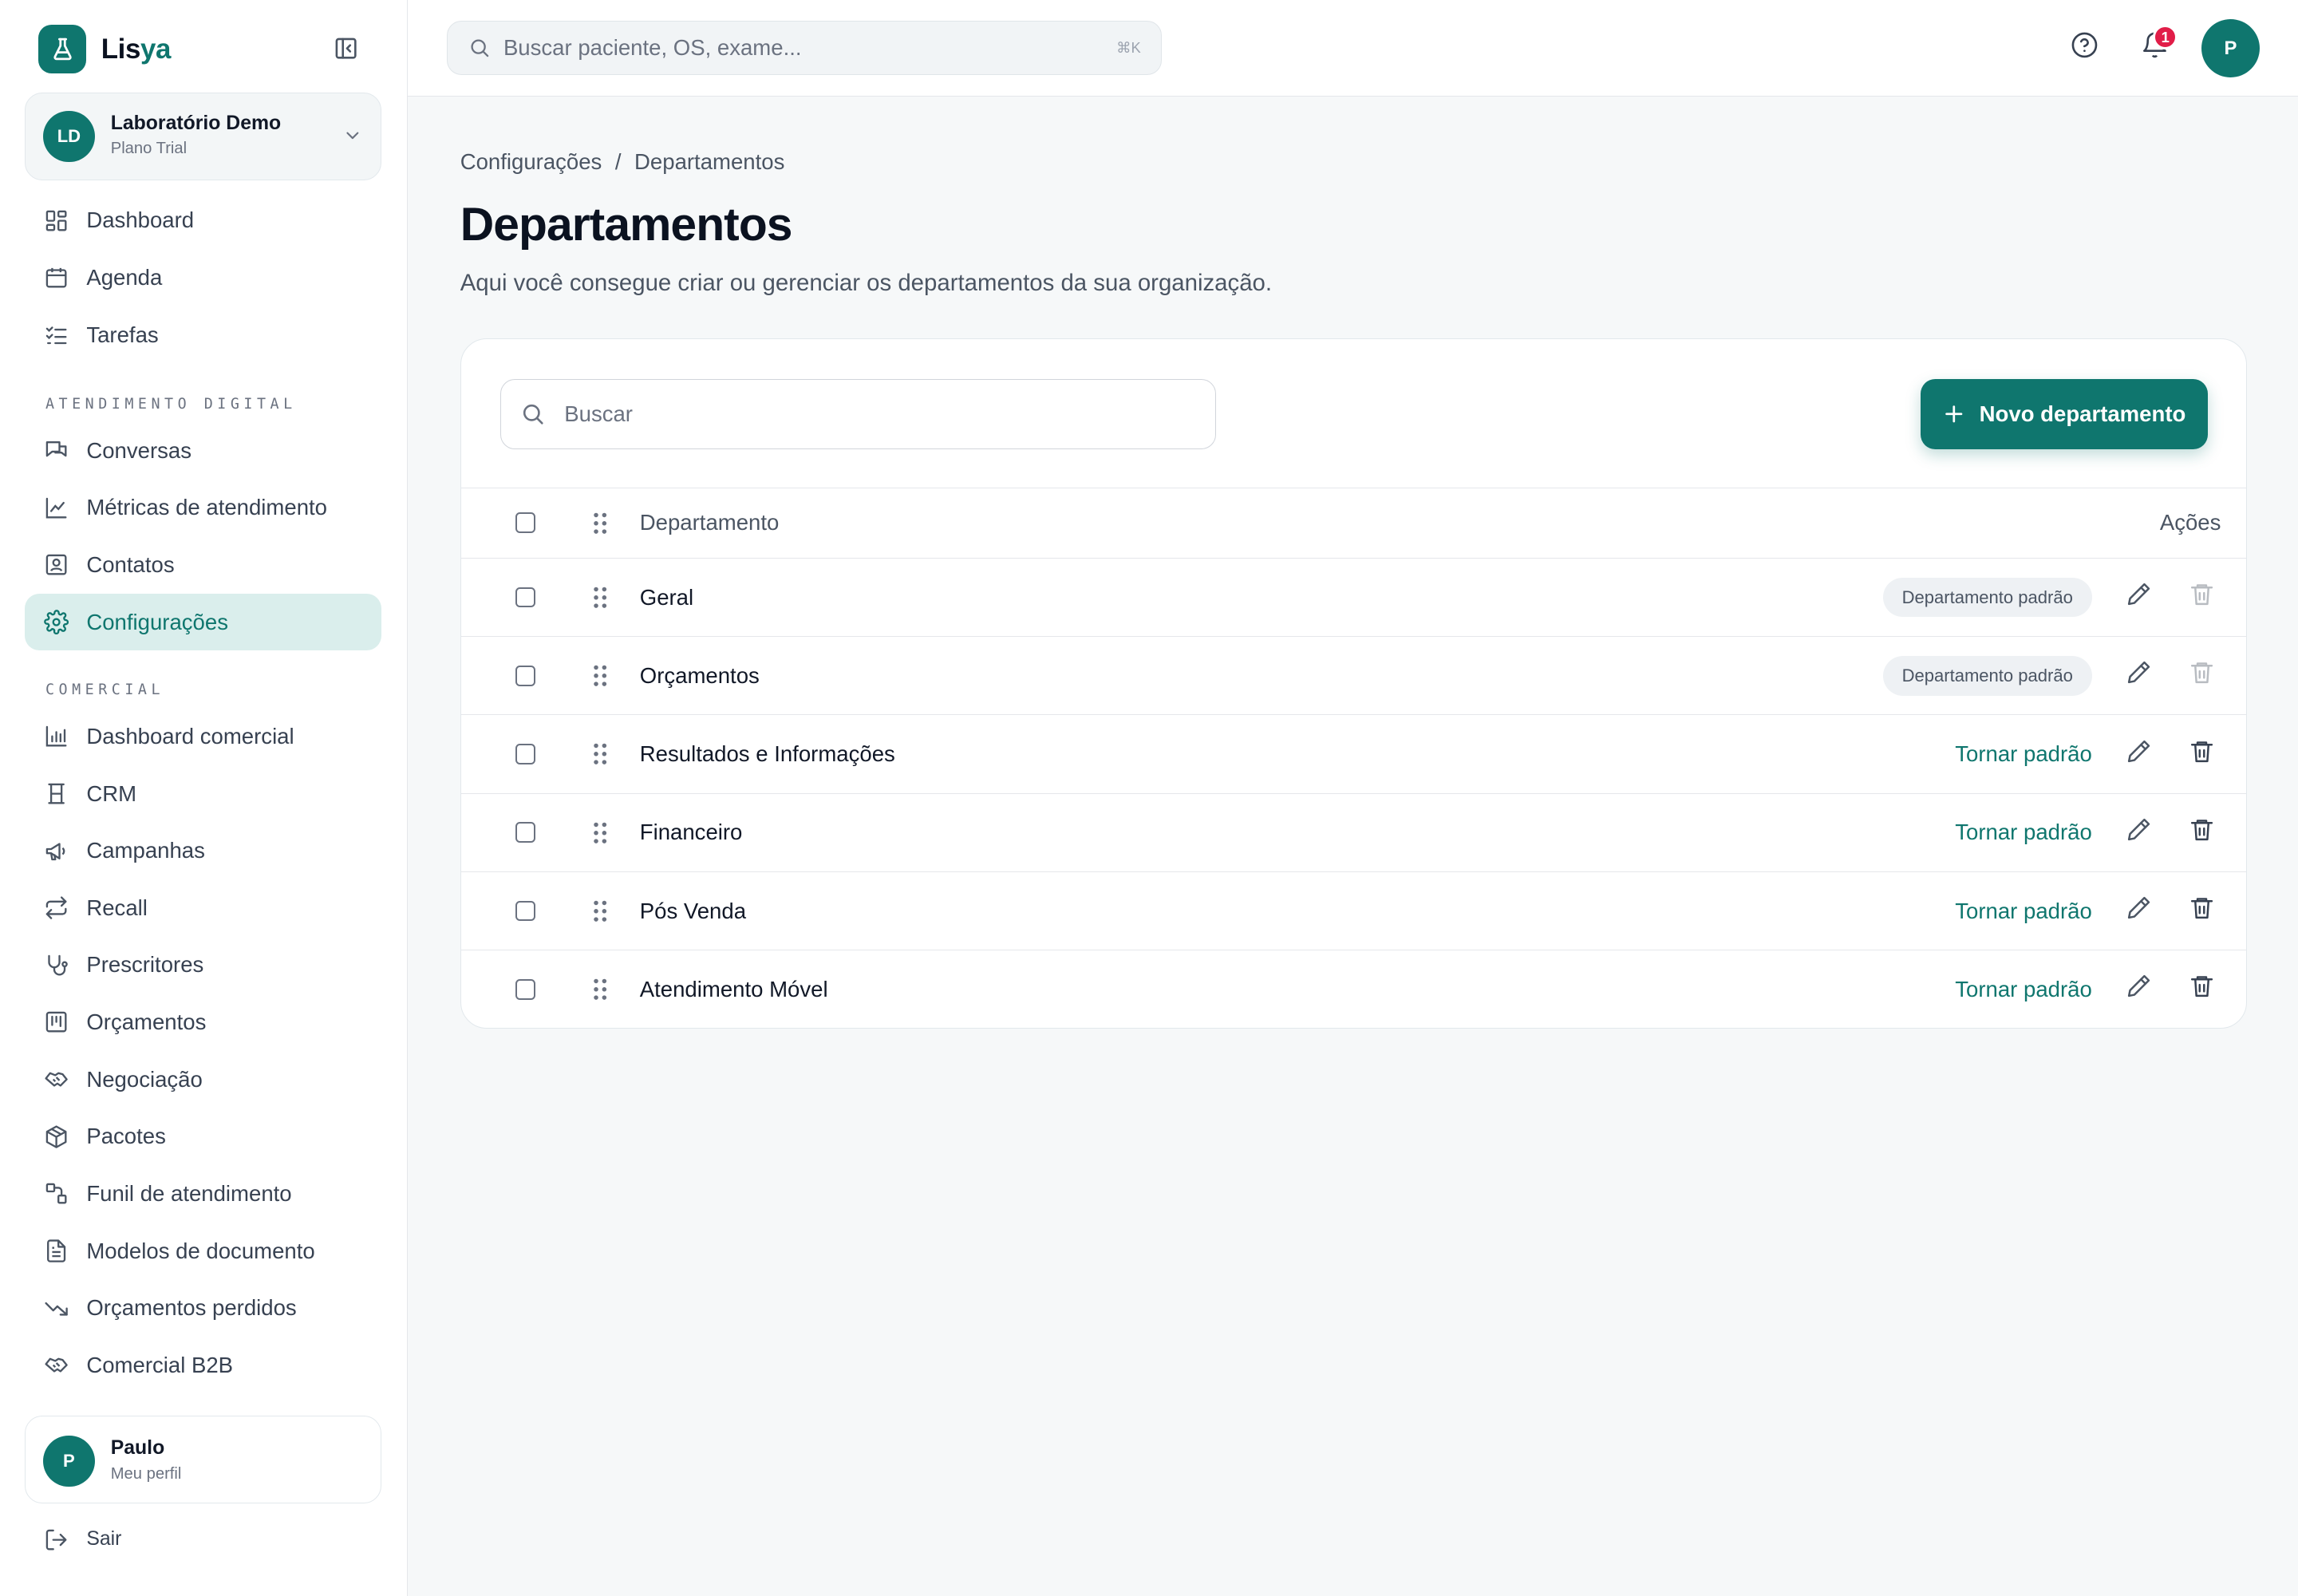 This screenshot has width=2298, height=1596. I want to click on section-title-comercial: COMERCIAL, so click(105, 690).